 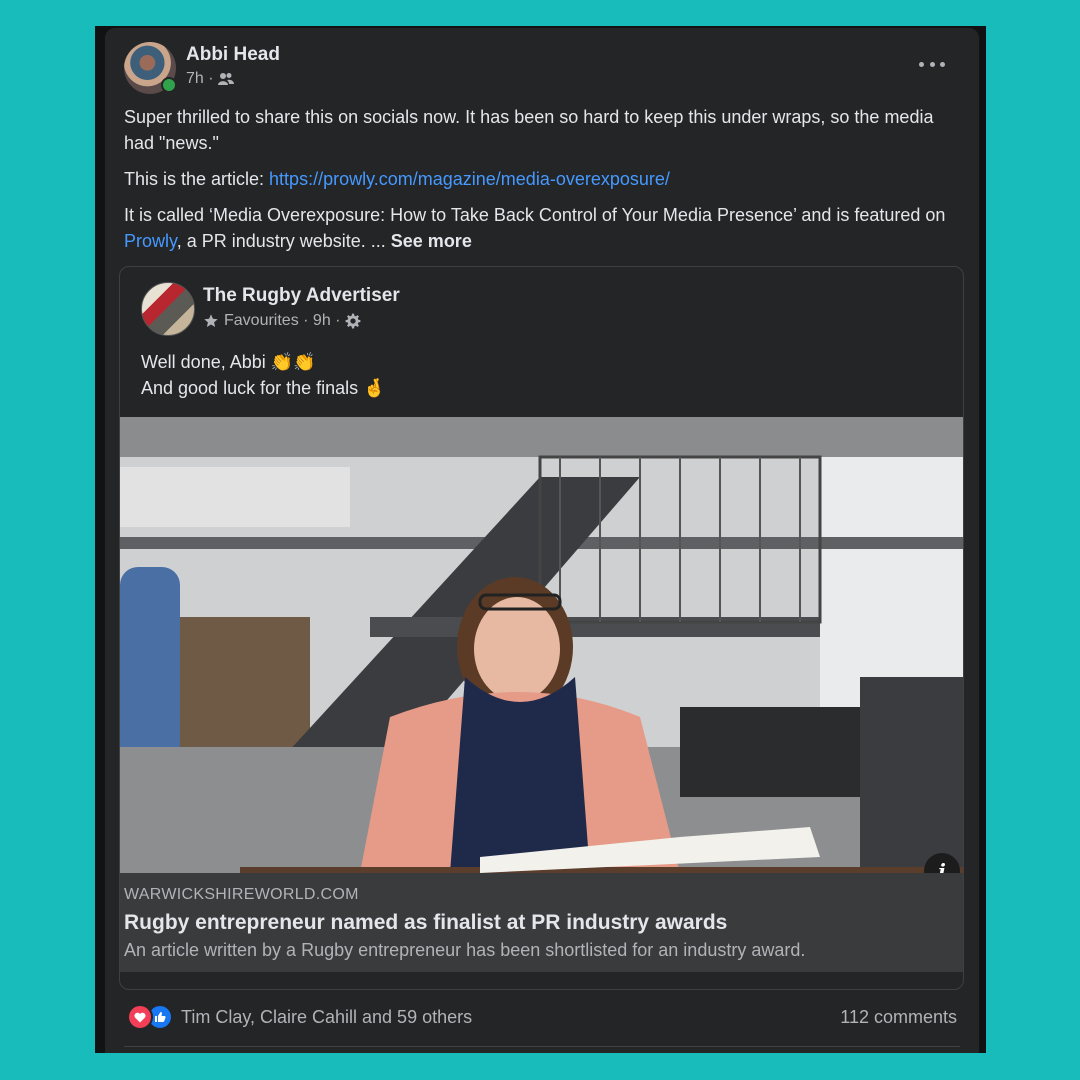 What do you see at coordinates (169, 85) in the screenshot?
I see `online-status-dot` at bounding box center [169, 85].